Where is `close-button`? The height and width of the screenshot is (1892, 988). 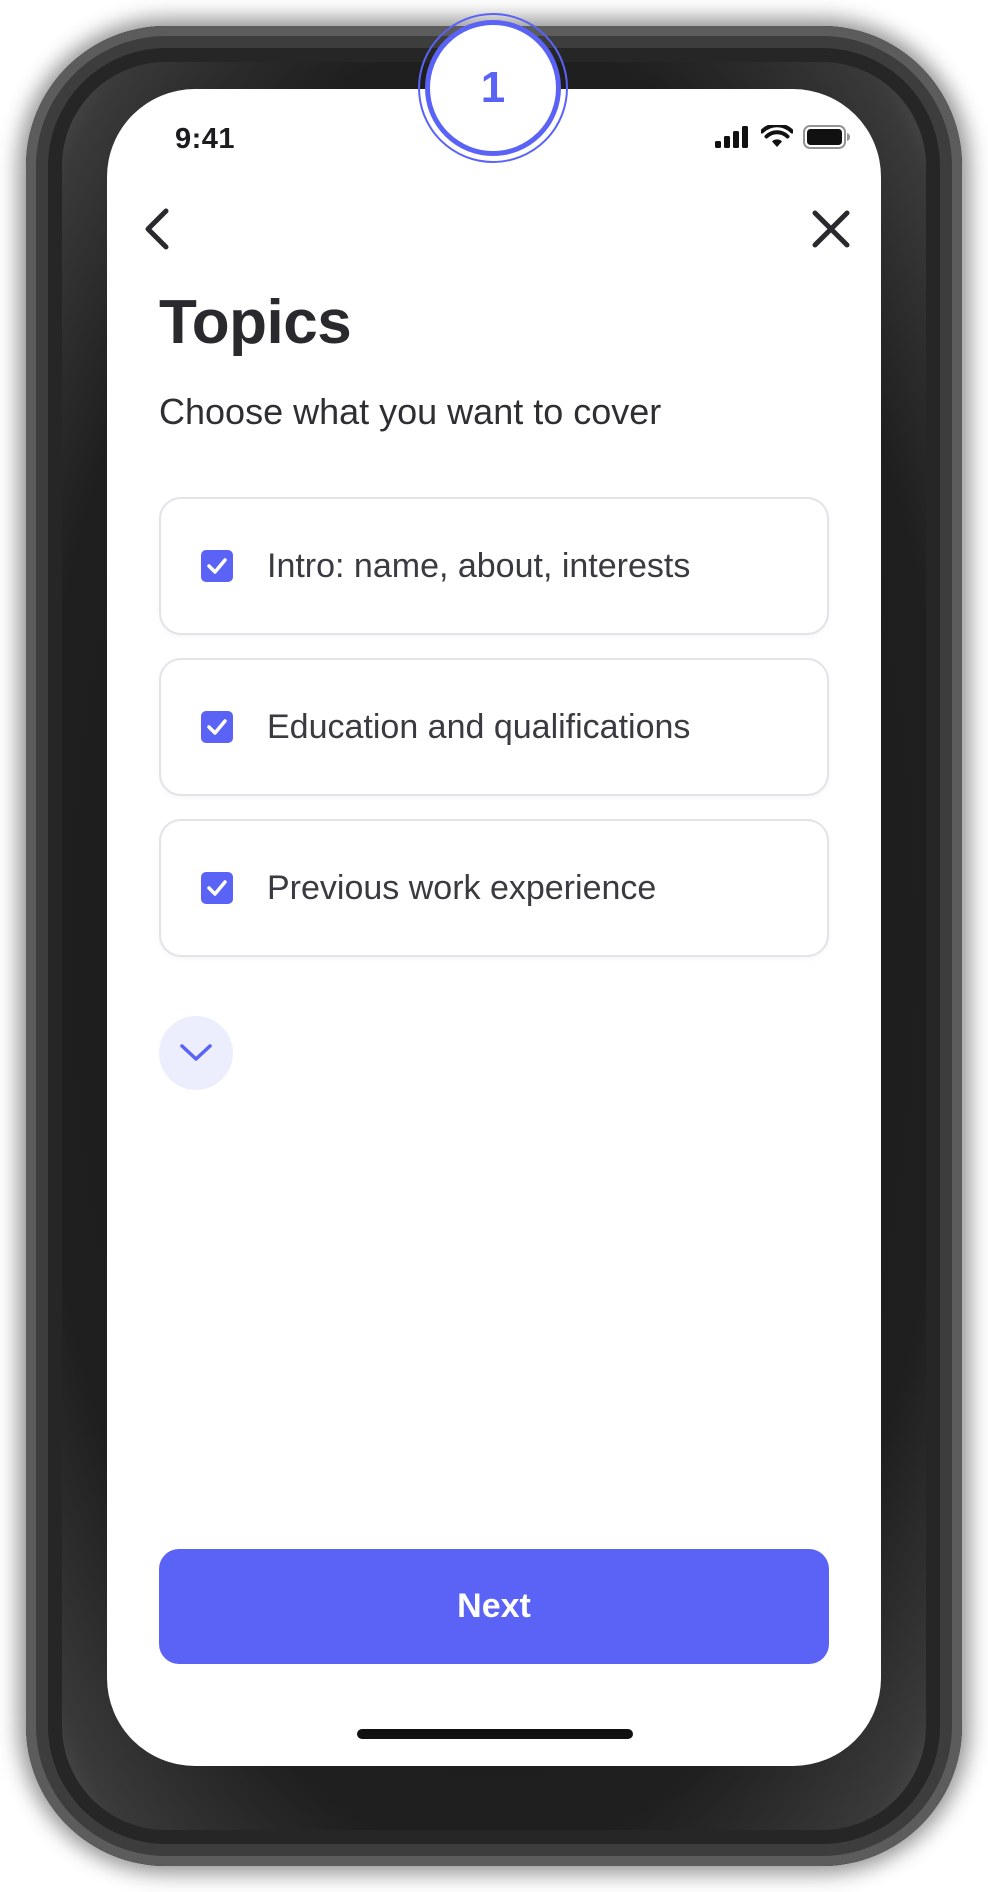
close-button is located at coordinates (831, 229).